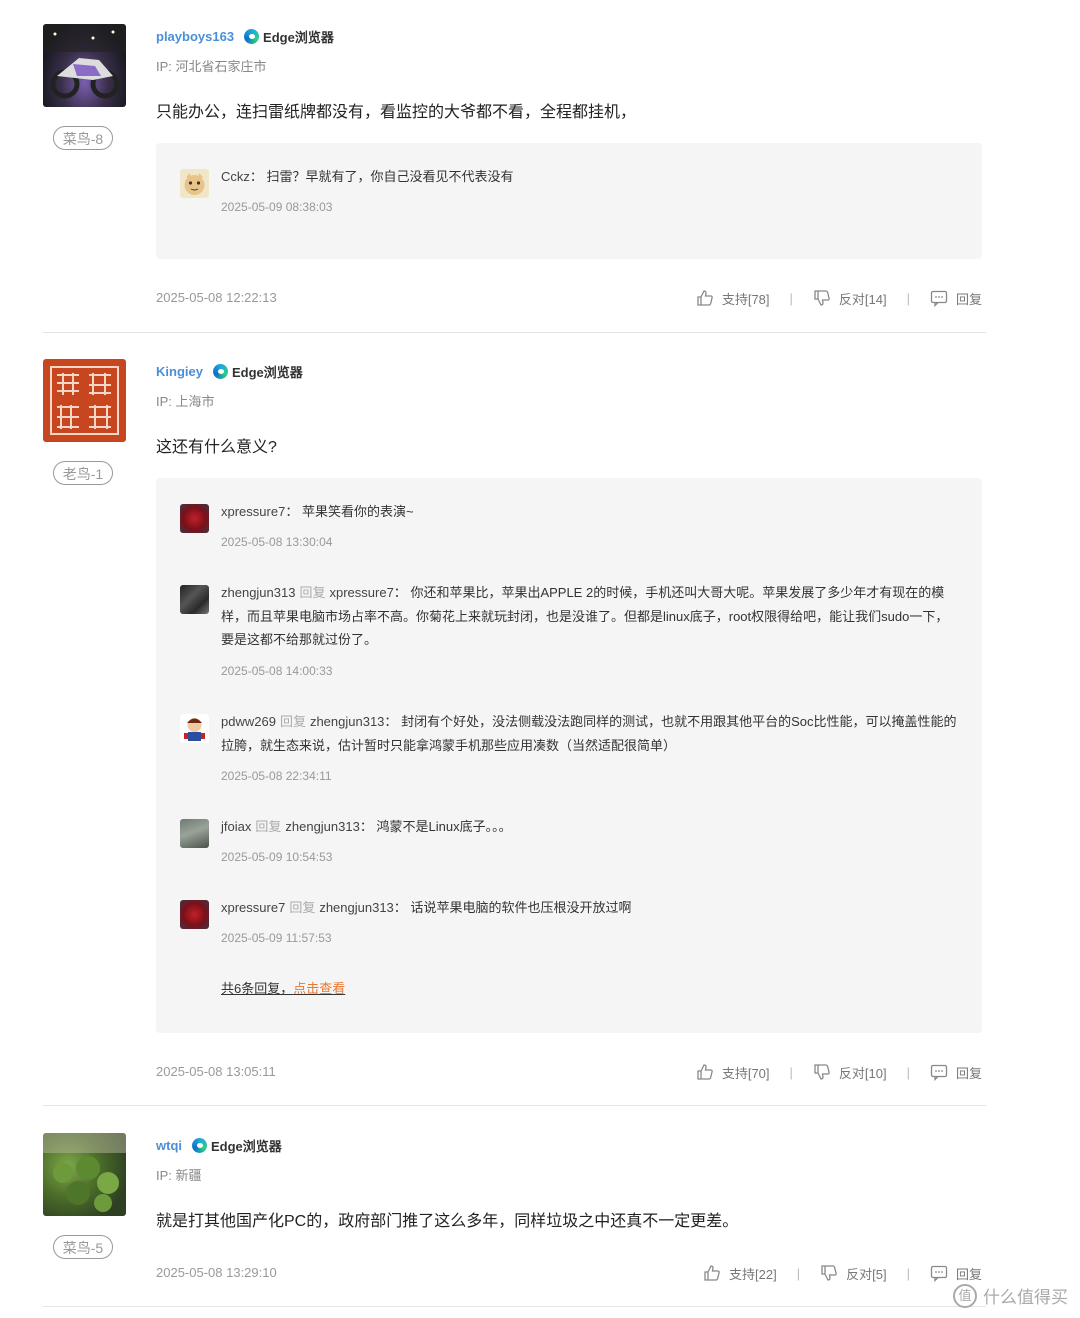 The width and height of the screenshot is (1080, 1318). What do you see at coordinates (216, 1071) in the screenshot?
I see `comment-time: 2025-05-08 13:05:11` at bounding box center [216, 1071].